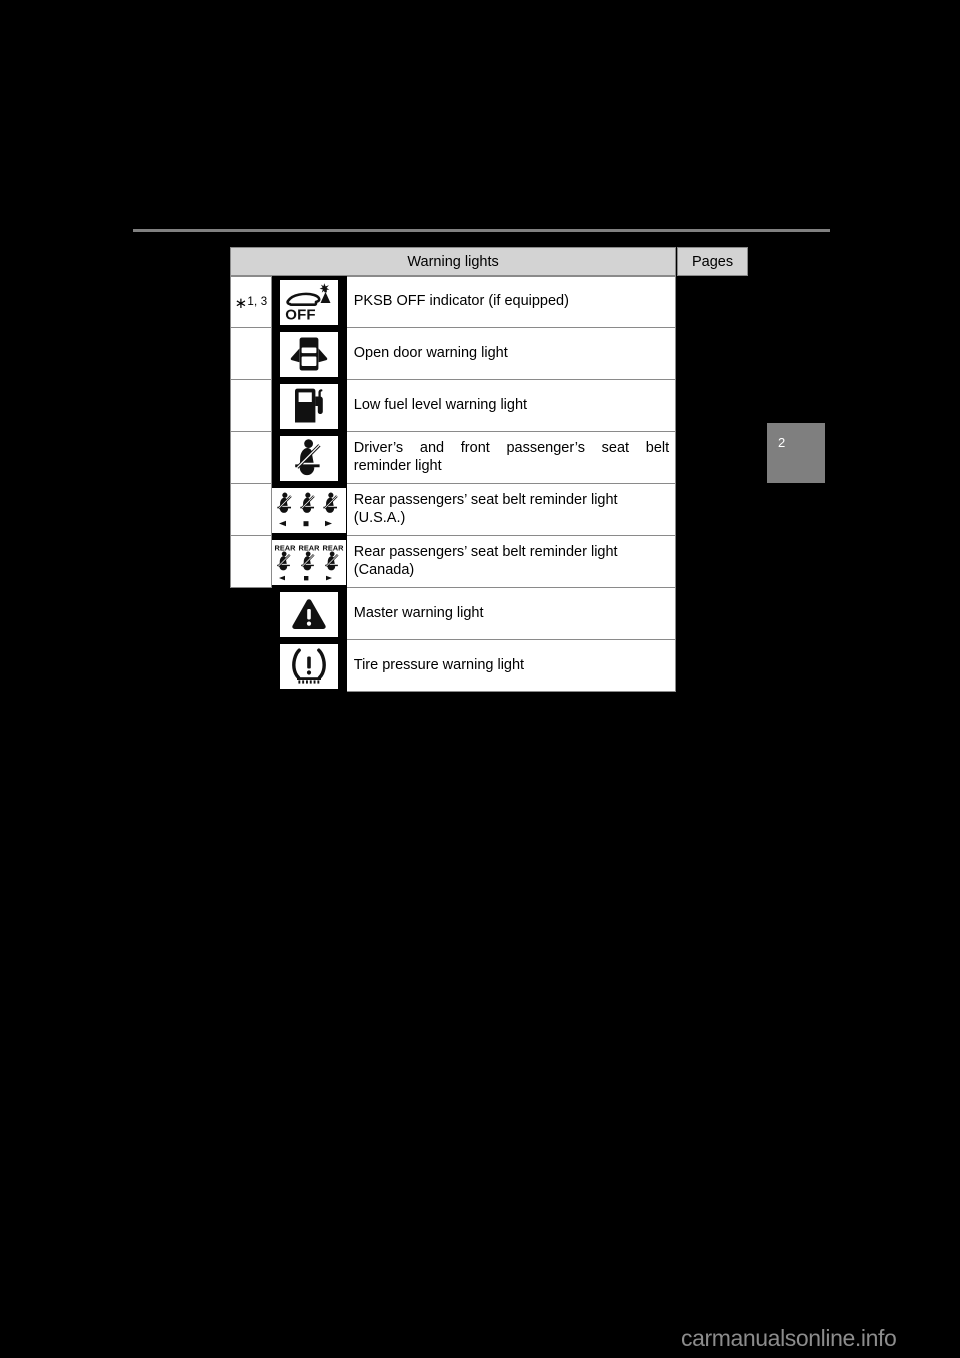  I want to click on table-row: Master warning light, so click(489, 614).